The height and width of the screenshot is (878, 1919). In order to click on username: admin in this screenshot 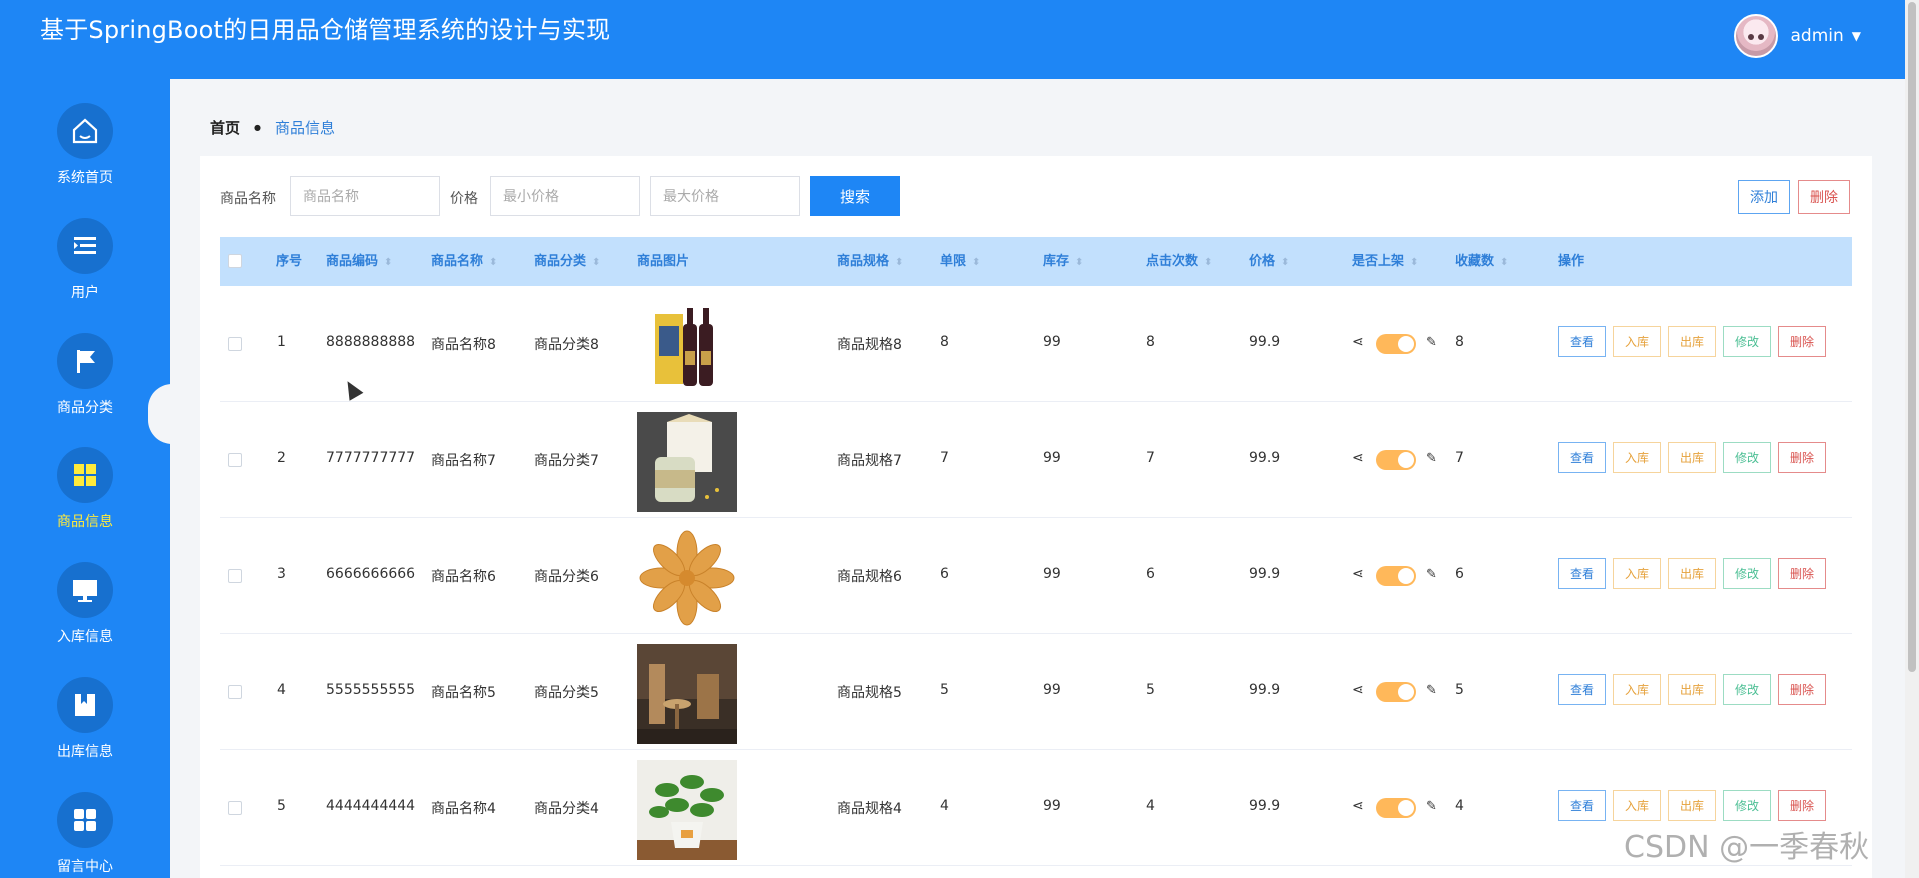, I will do `click(1816, 36)`.